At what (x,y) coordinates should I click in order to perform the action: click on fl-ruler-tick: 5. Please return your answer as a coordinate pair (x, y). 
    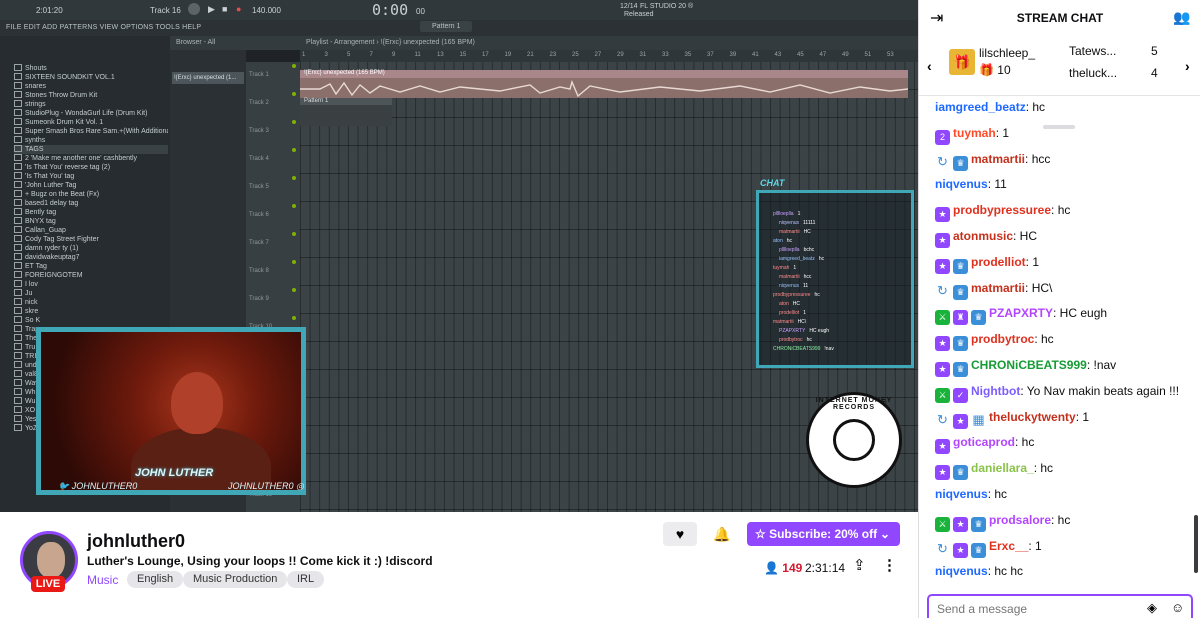
    Looking at the image, I should click on (349, 55).